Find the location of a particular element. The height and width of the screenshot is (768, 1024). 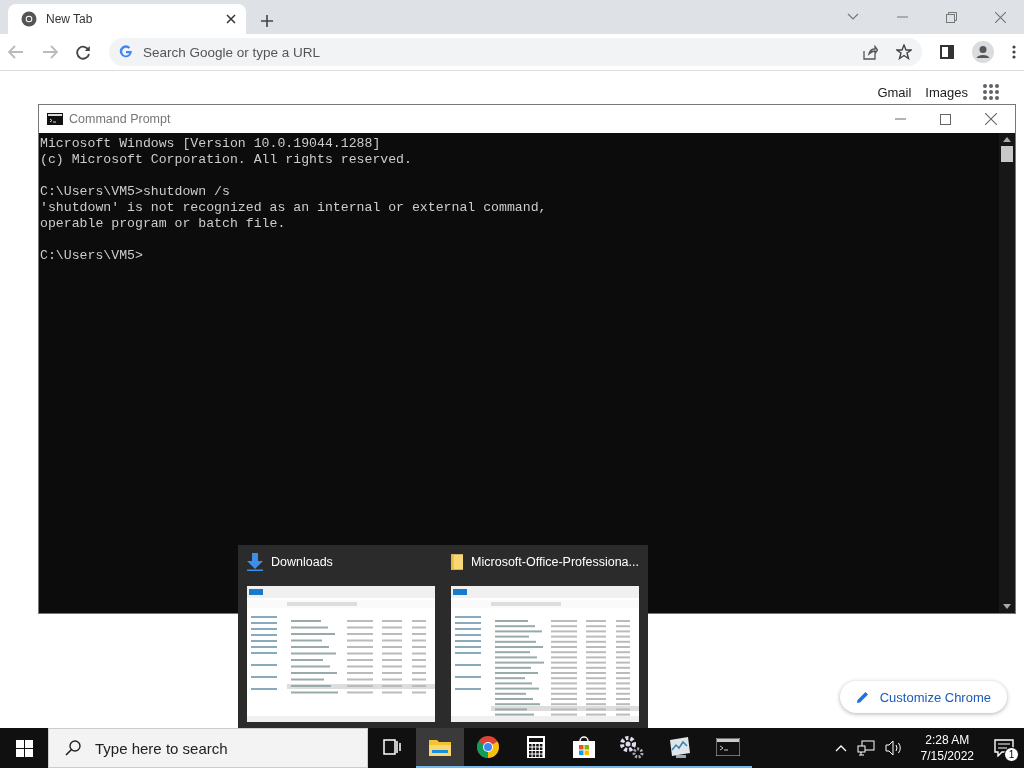

more-menu-icon is located at coordinates (1014, 52).